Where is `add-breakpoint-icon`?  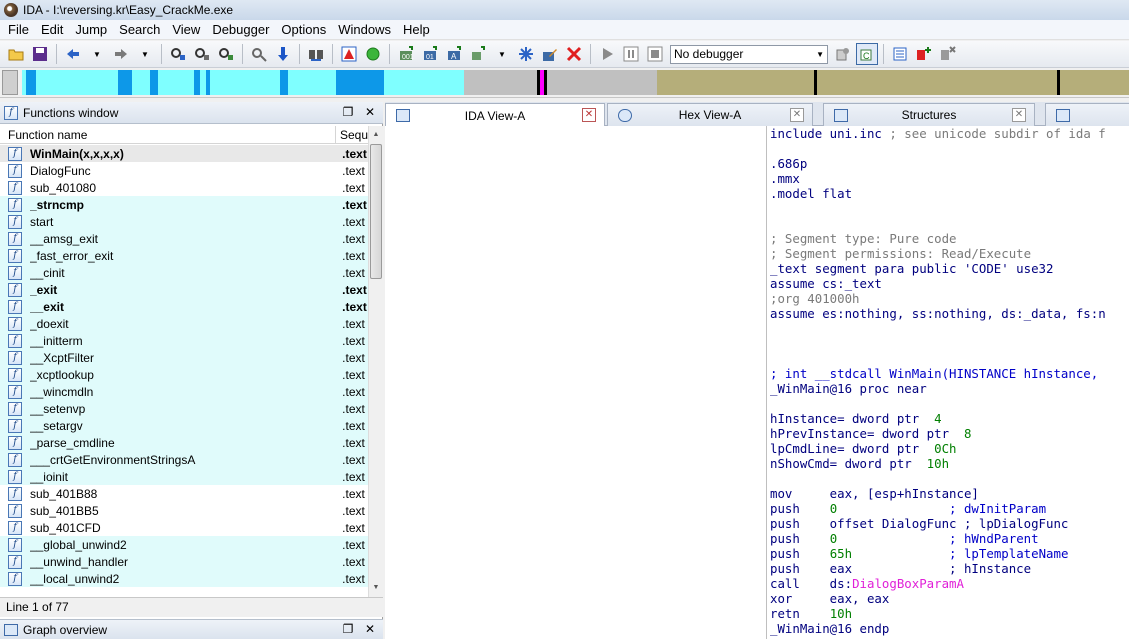 add-breakpoint-icon is located at coordinates (924, 54).